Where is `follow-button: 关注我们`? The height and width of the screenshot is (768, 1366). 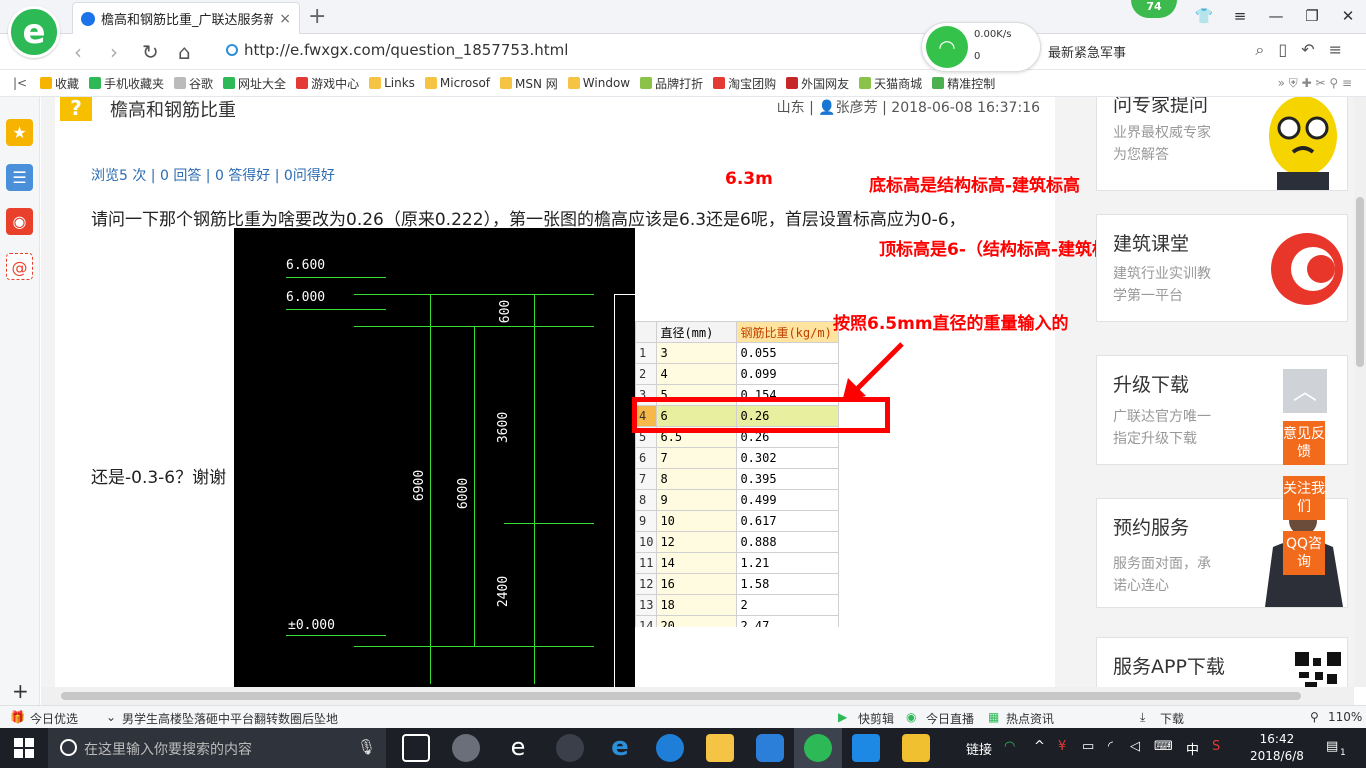
follow-button: 关注我们 is located at coordinates (1304, 498).